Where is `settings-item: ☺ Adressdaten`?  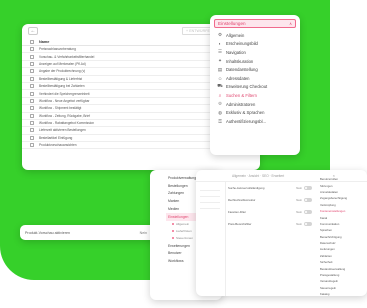 settings-item: ☺ Adressdaten is located at coordinates (255, 78).